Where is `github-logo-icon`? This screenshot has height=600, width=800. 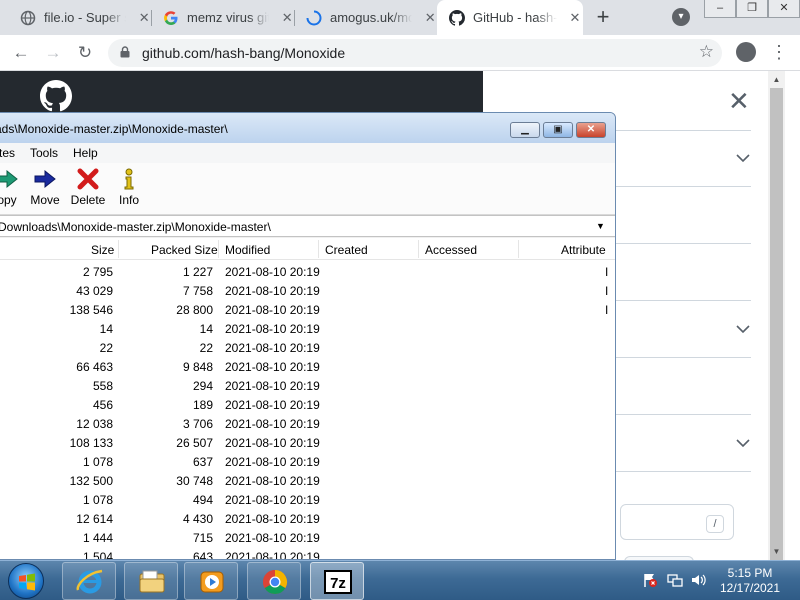
github-logo-icon is located at coordinates (56, 96).